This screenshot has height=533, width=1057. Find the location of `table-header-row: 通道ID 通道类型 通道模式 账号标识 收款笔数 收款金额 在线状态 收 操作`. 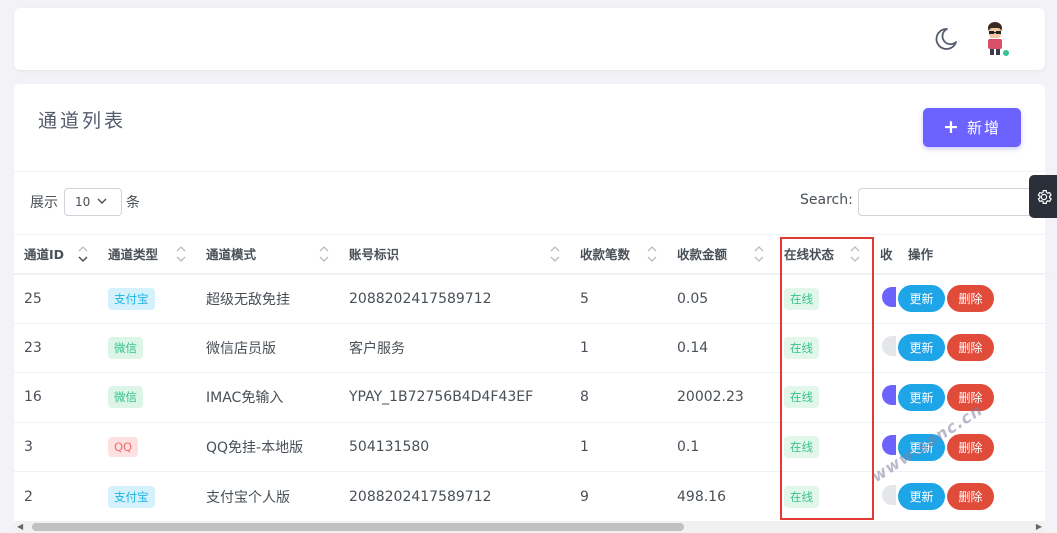

table-header-row: 通道ID 通道类型 通道模式 账号标识 收款笔数 收款金额 在线状态 收 操作 is located at coordinates (534, 254).